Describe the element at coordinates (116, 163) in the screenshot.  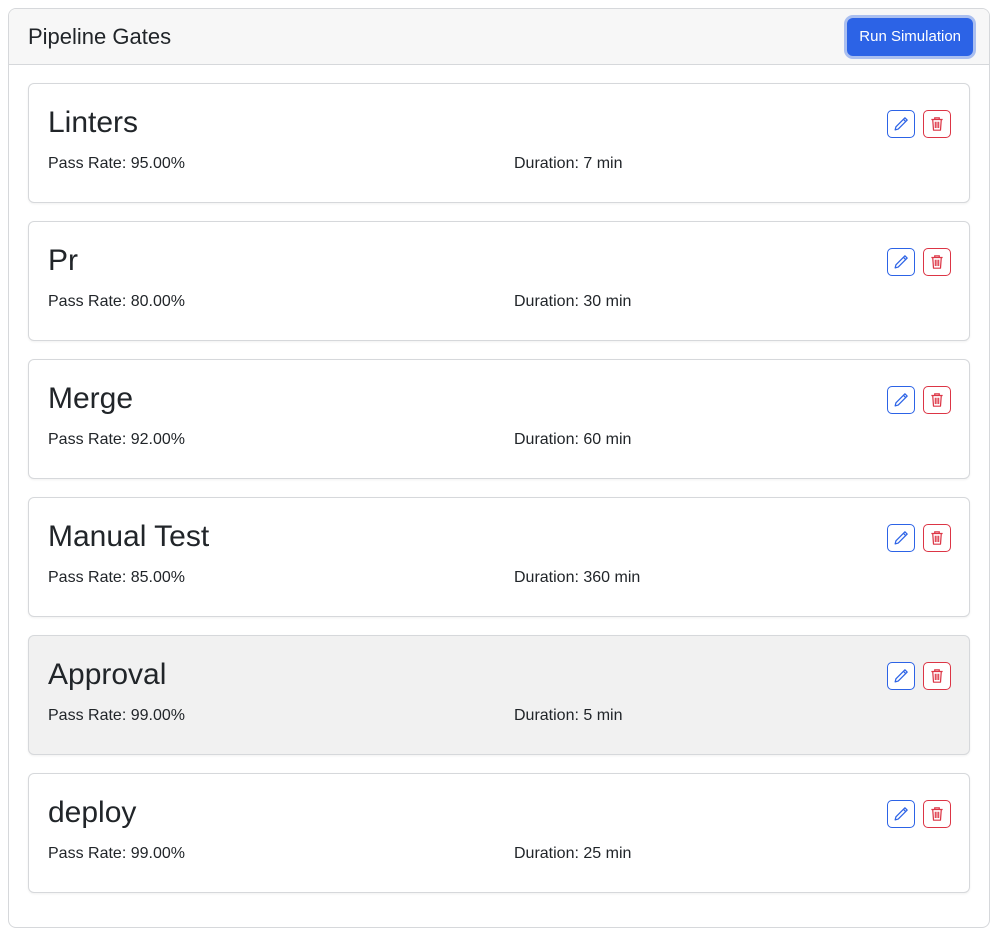
I see `gate-pass-rate: Pass Rate: 95.00%` at that location.